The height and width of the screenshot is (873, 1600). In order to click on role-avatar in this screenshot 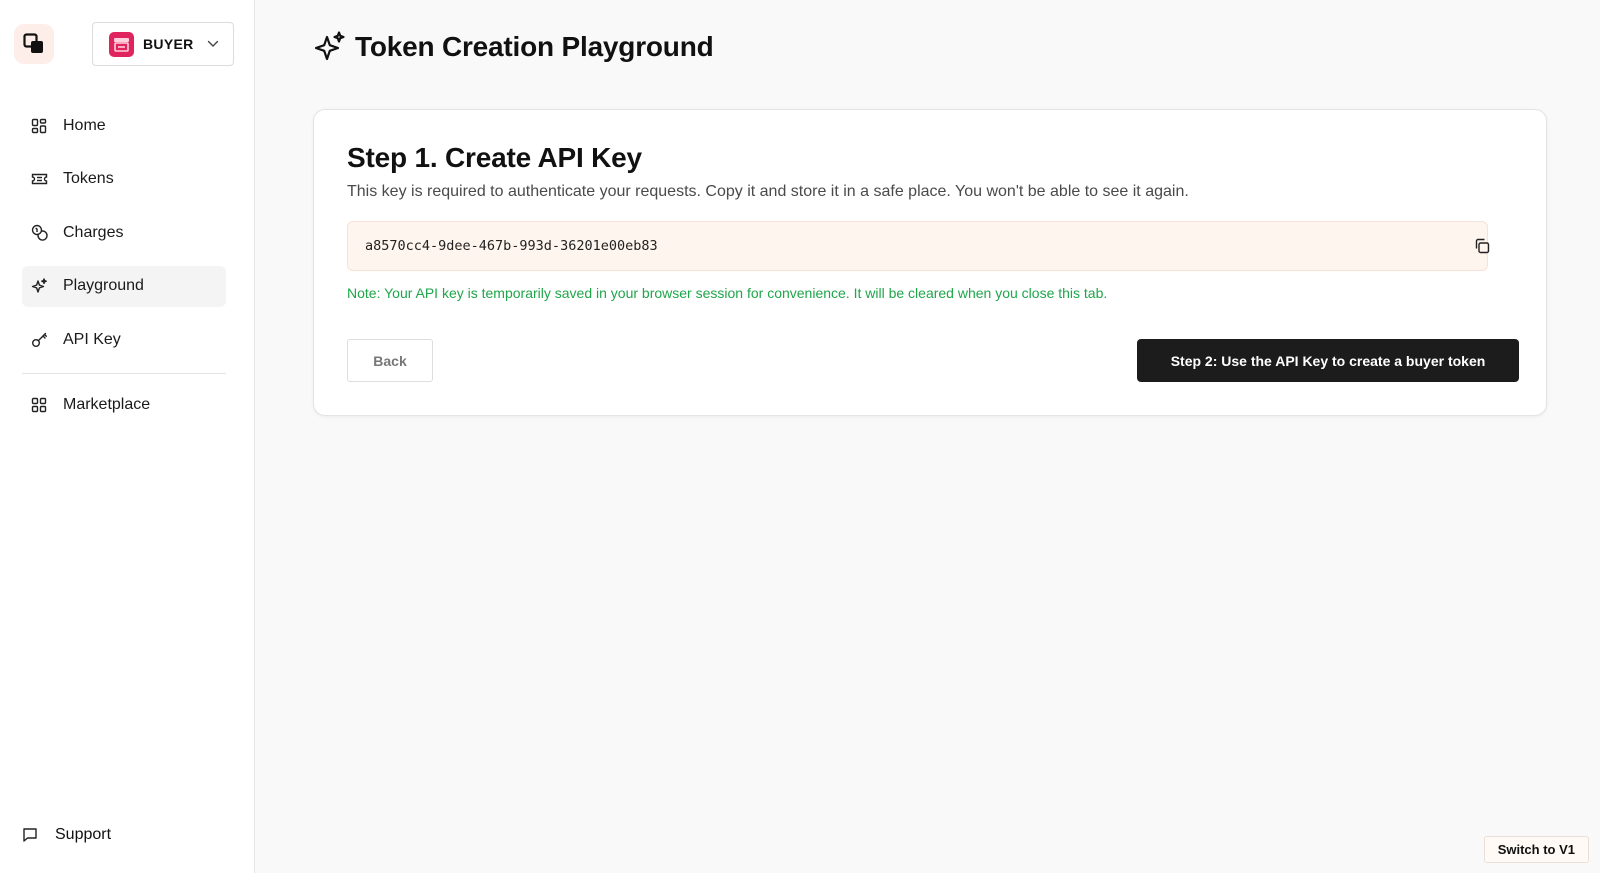, I will do `click(121, 44)`.